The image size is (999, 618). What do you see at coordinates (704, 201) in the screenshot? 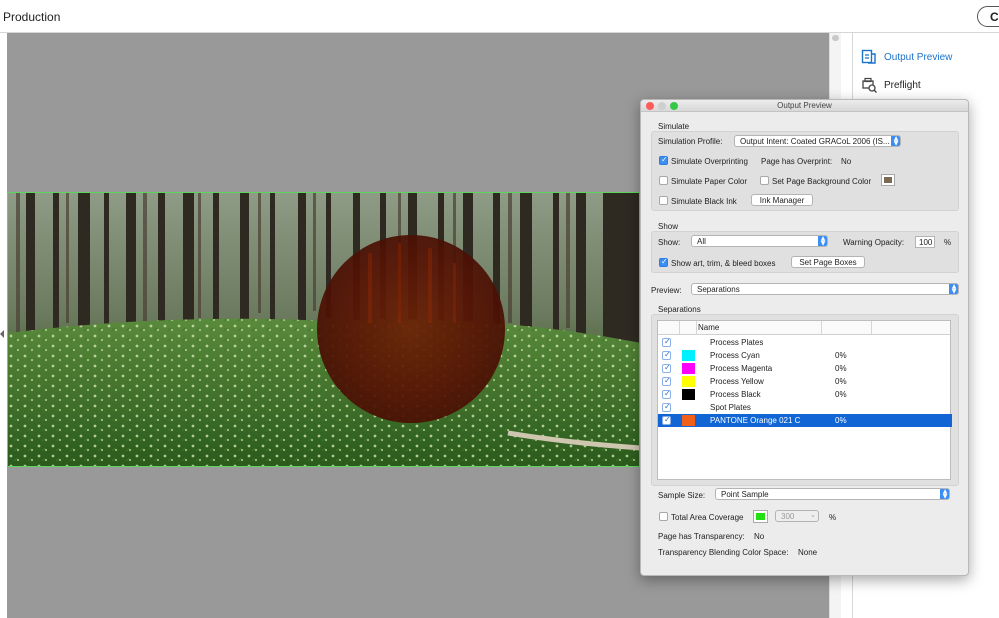
I see `simulate-black-ink-label: Simulate Black Ink` at bounding box center [704, 201].